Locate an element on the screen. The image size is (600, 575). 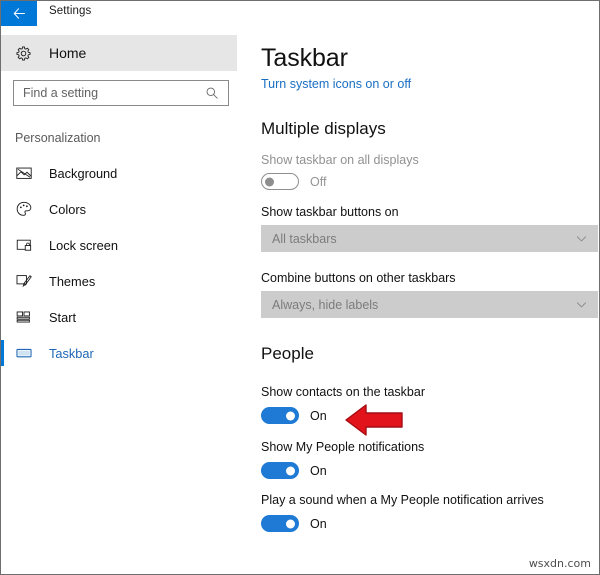
search-input: Find a setting is located at coordinates (121, 93).